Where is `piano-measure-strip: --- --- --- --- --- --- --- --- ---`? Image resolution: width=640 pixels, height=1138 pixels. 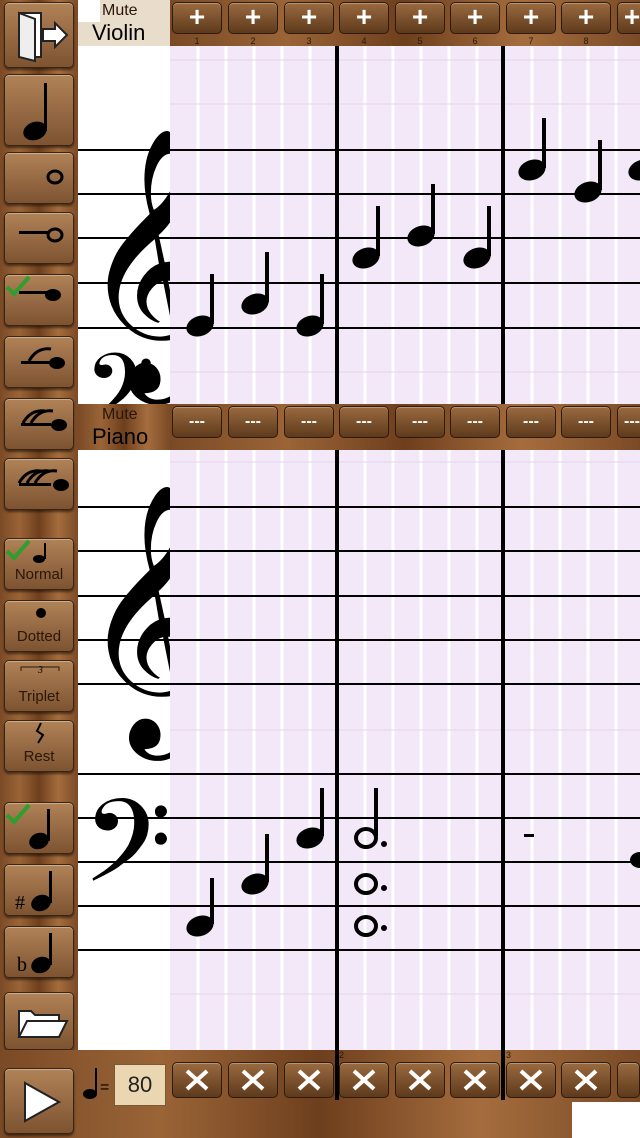 piano-measure-strip: --- --- --- --- --- --- --- --- --- is located at coordinates (405, 427).